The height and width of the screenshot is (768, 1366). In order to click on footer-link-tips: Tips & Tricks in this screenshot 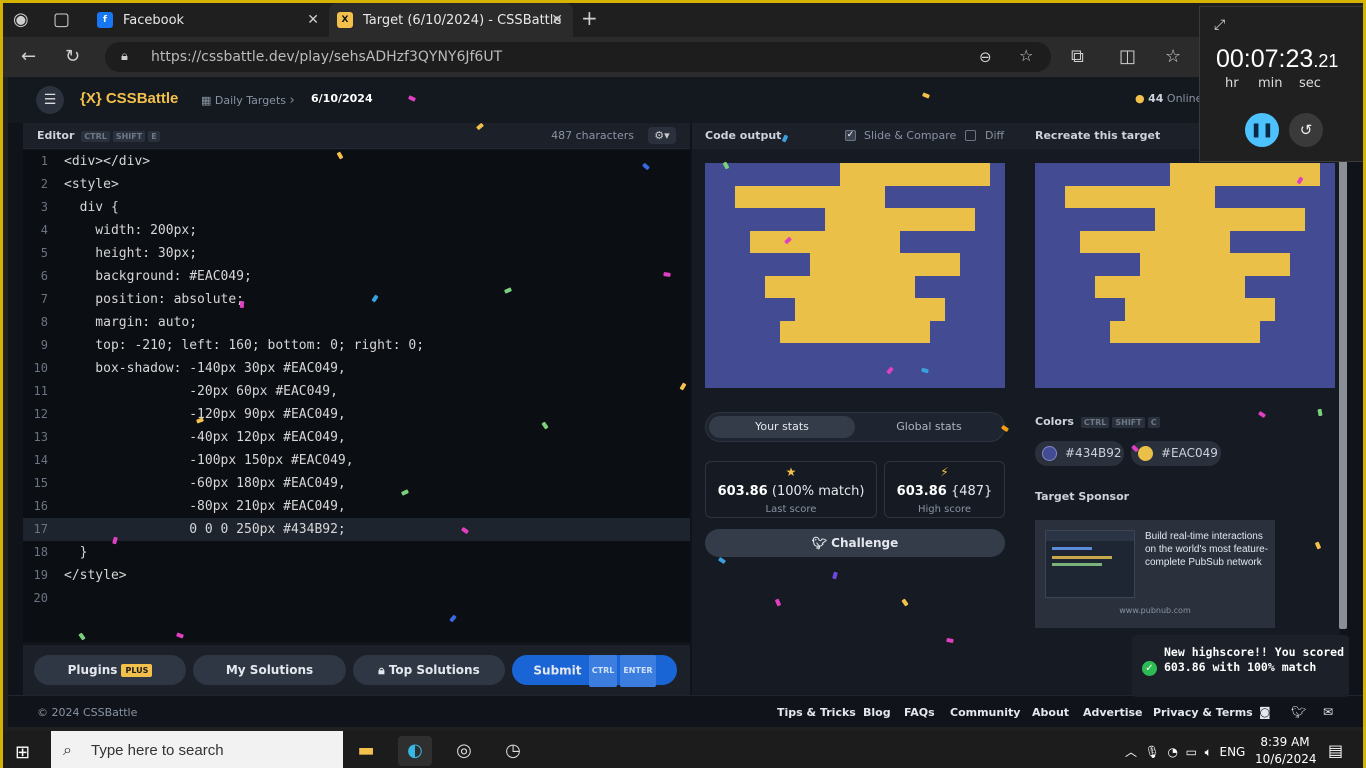, I will do `click(816, 712)`.